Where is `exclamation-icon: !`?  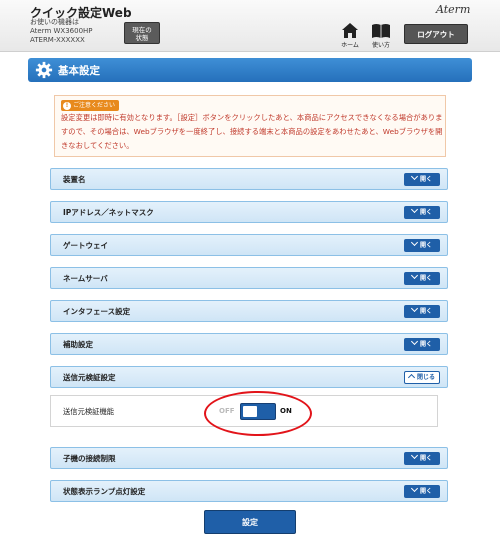
exclamation-icon: ! is located at coordinates (67, 106).